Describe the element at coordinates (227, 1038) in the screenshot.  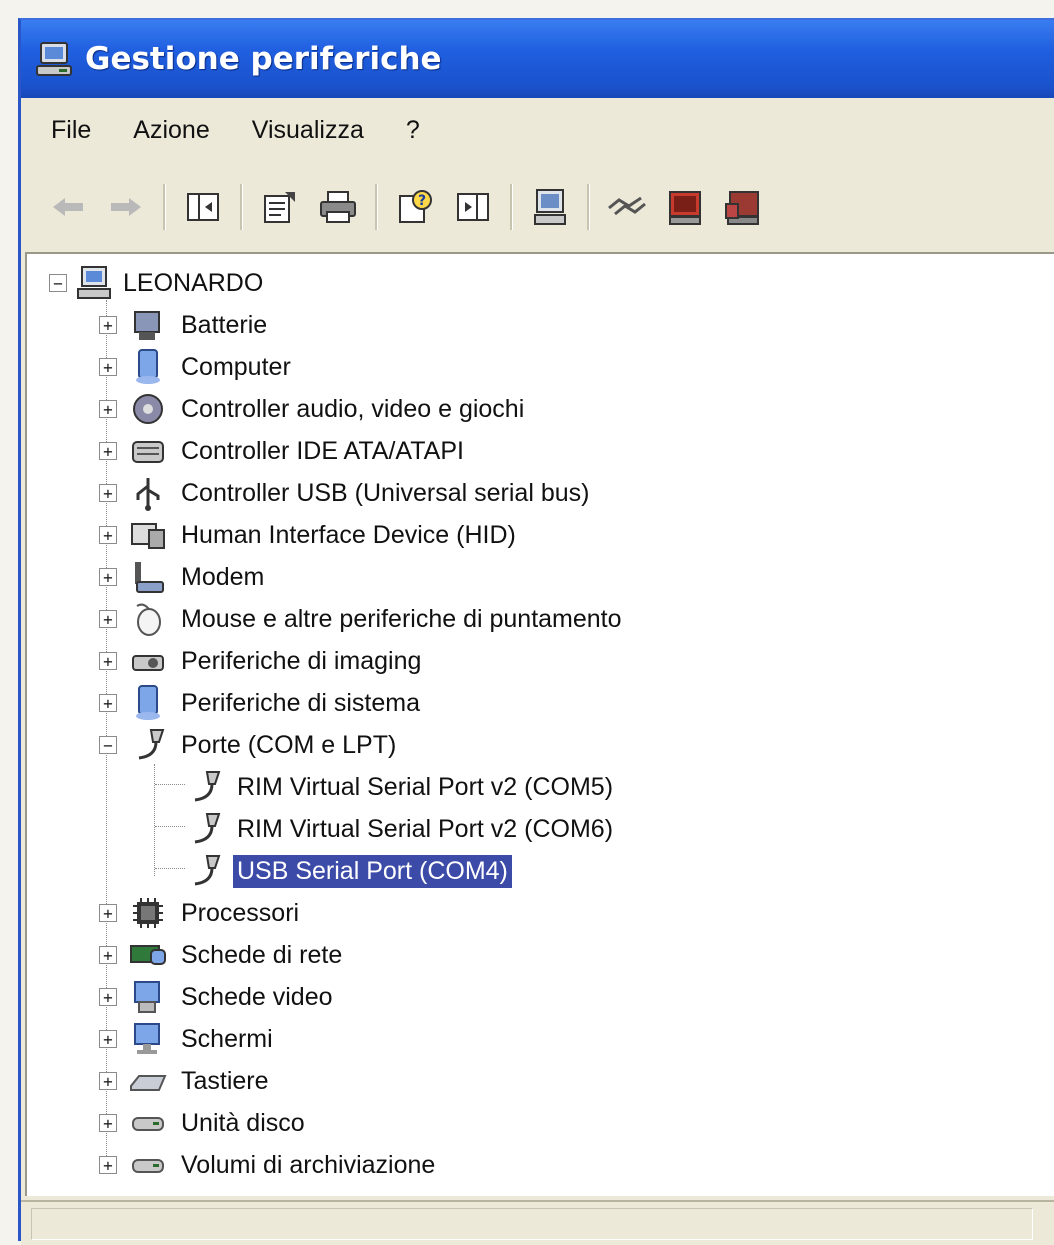
I see `tree-item-label: Schermi` at that location.